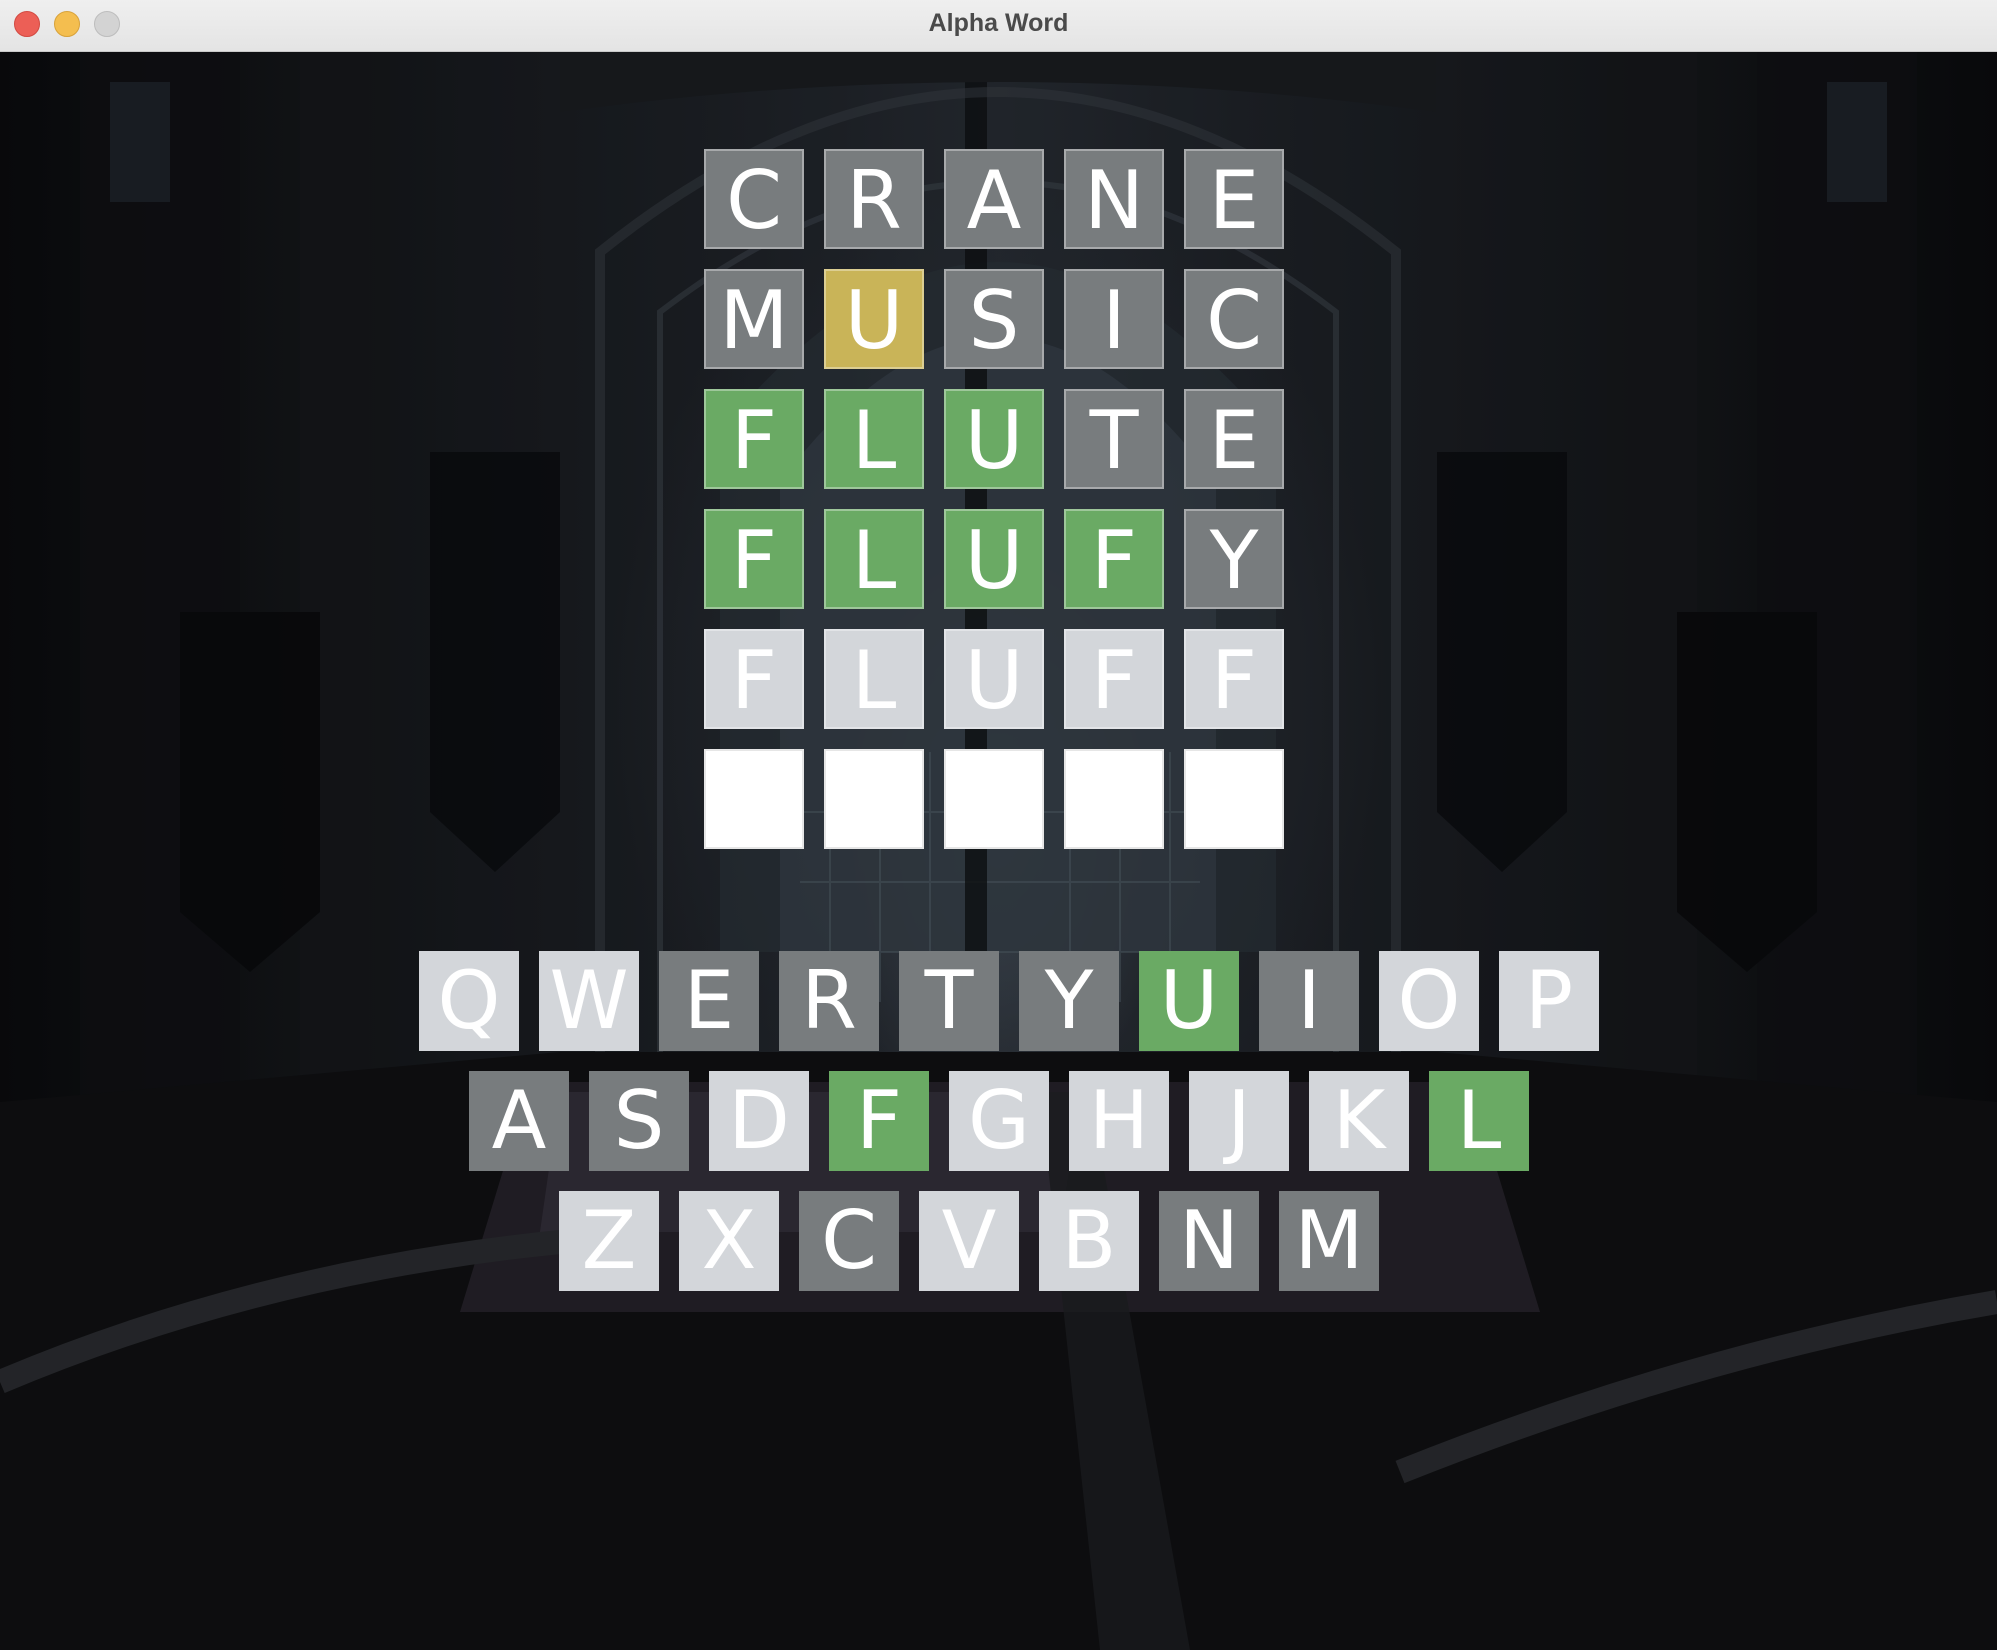  What do you see at coordinates (849, 1241) in the screenshot?
I see `key-c: C` at bounding box center [849, 1241].